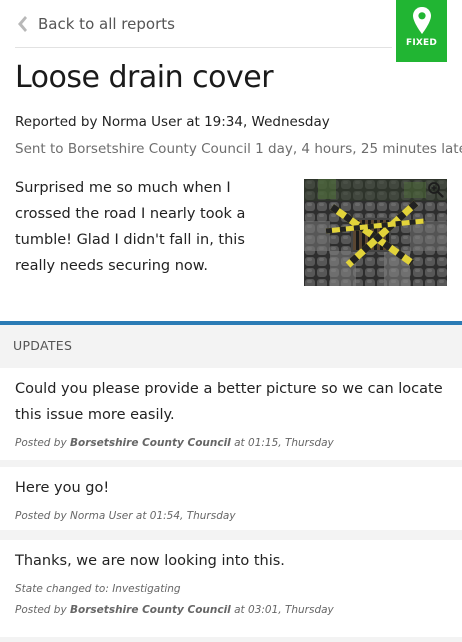 The height and width of the screenshot is (642, 462). I want to click on update-posted-meta: Posted by Norma User at 01:54, Thursday, so click(125, 516).